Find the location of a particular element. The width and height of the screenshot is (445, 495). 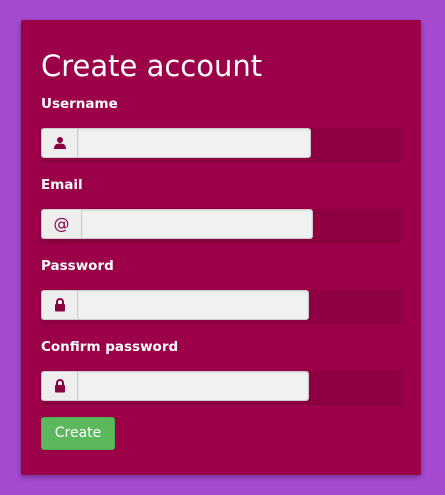

page-title: Create account is located at coordinates (152, 66).